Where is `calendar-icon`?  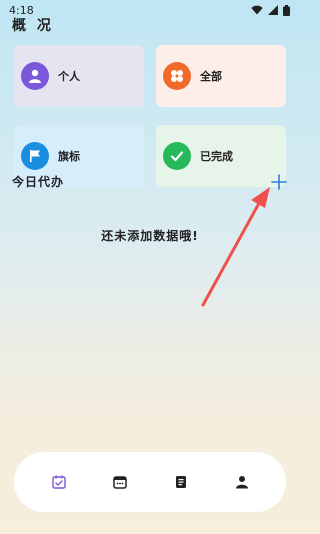
calendar-icon is located at coordinates (119, 482).